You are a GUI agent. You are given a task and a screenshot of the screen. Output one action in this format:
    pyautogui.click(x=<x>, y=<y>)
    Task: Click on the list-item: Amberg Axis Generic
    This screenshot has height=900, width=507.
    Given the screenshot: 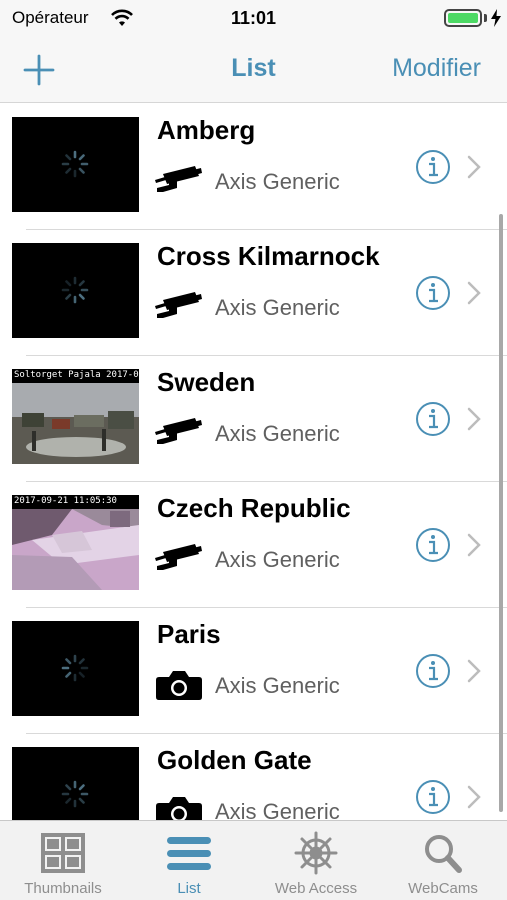 What is the action you would take?
    pyautogui.click(x=253, y=167)
    